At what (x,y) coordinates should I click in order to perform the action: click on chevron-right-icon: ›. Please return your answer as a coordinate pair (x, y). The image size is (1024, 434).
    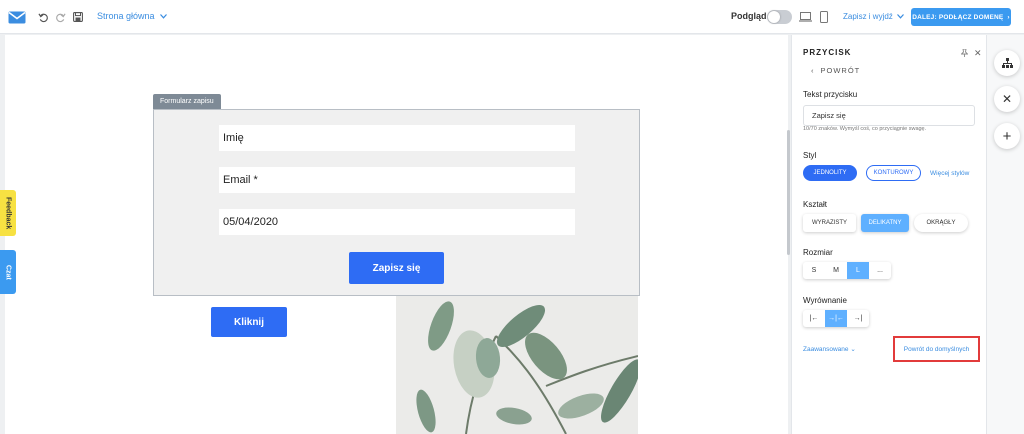
    Looking at the image, I should click on (1008, 17).